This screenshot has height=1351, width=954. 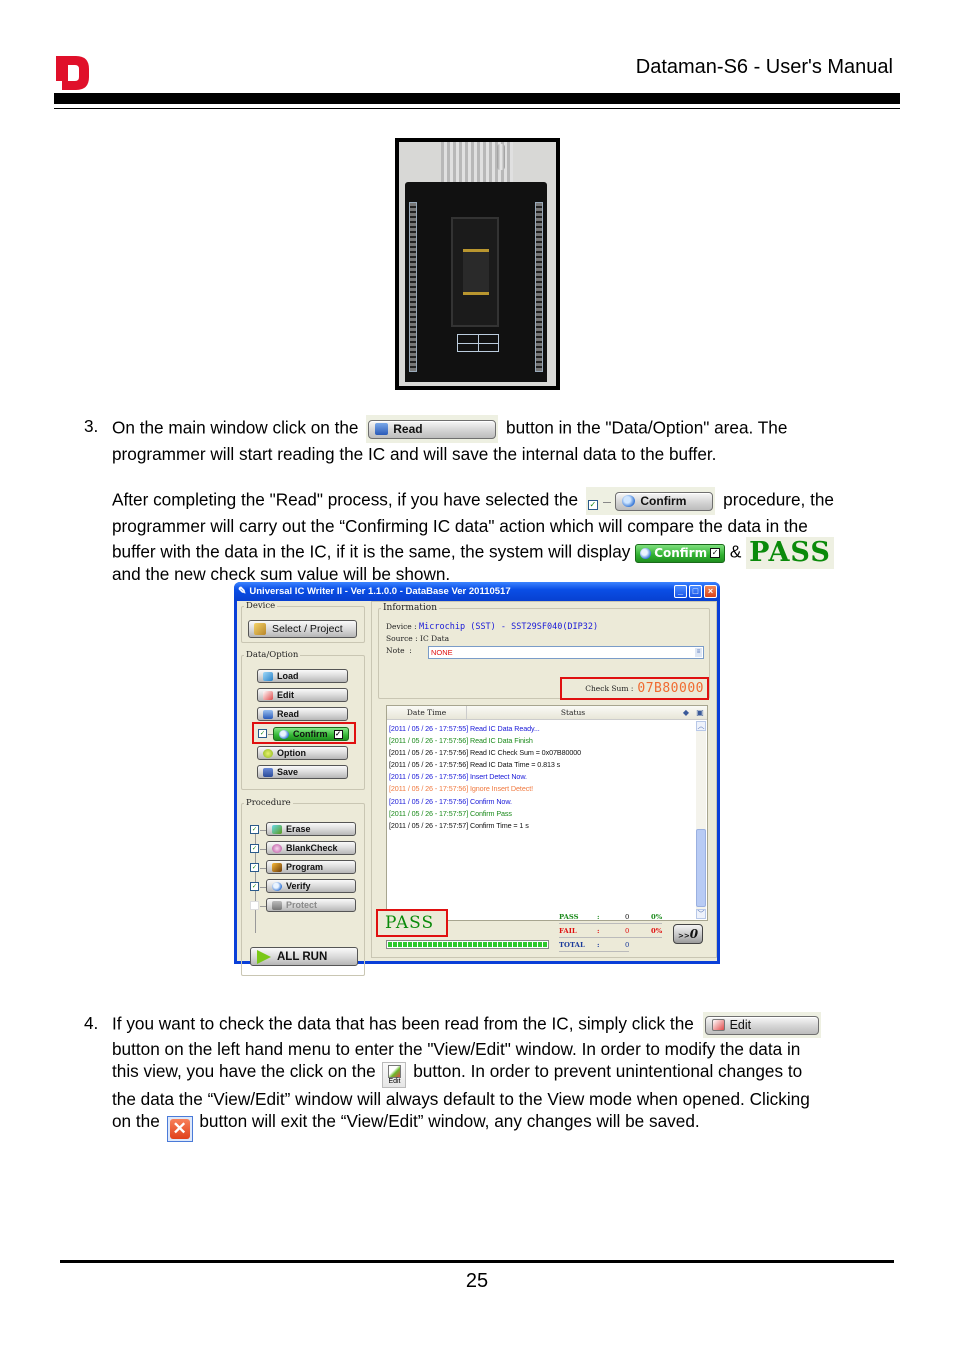 I want to click on pencil-icon, so click(x=394, y=1071).